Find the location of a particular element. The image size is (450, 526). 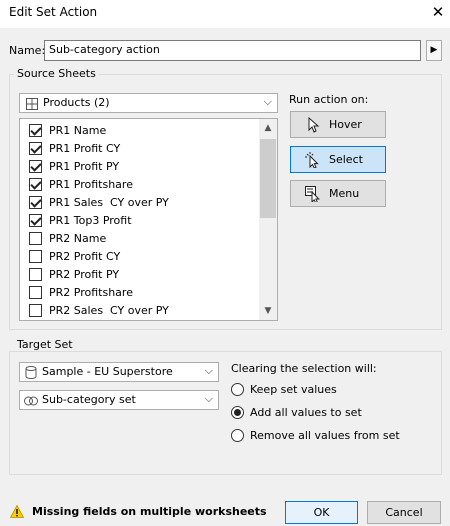

close-icon: ✕ is located at coordinates (438, 12).